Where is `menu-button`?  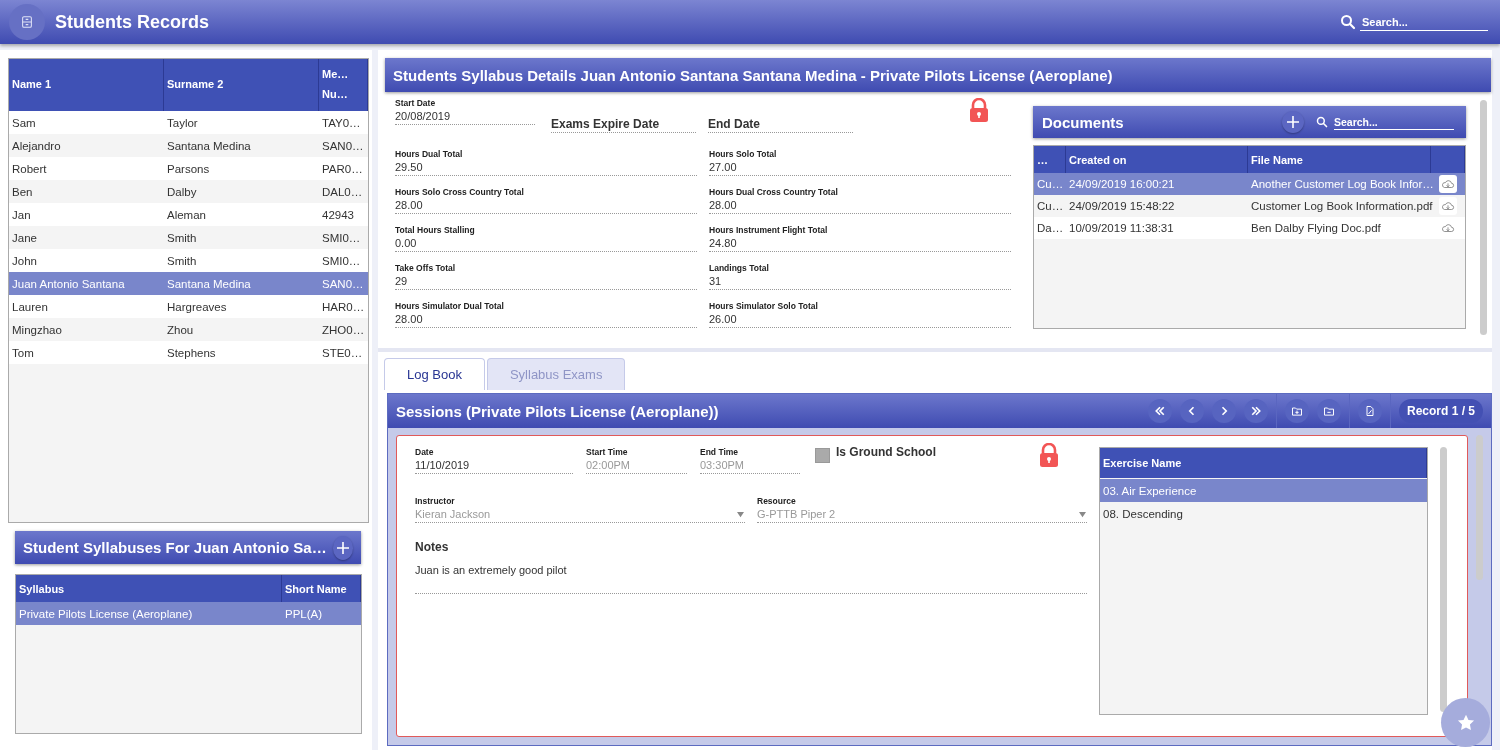 menu-button is located at coordinates (27, 22).